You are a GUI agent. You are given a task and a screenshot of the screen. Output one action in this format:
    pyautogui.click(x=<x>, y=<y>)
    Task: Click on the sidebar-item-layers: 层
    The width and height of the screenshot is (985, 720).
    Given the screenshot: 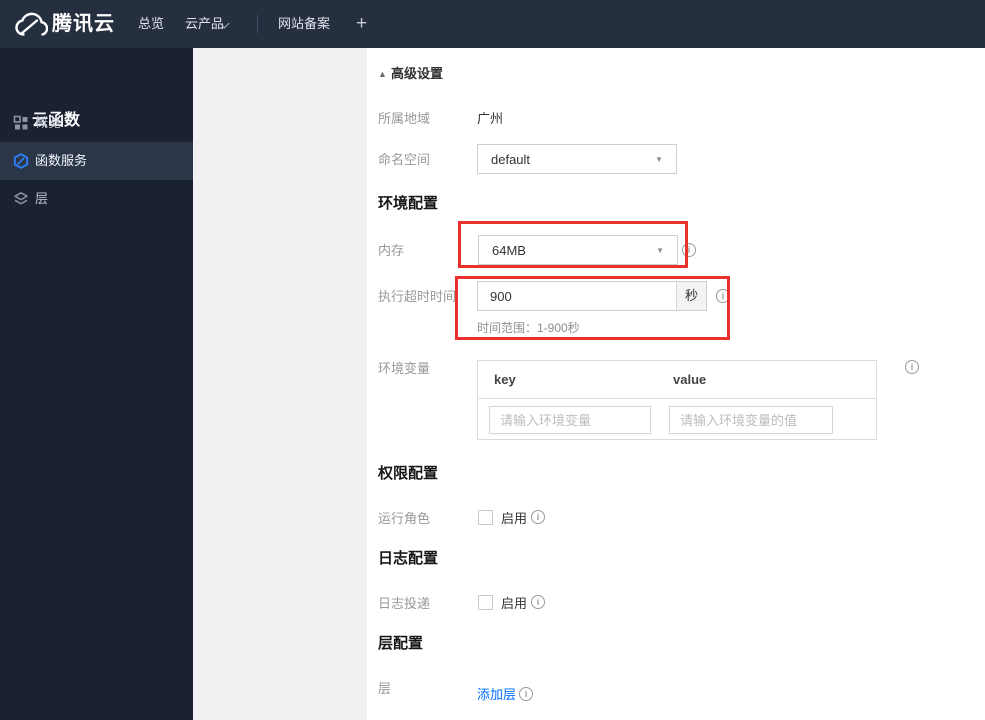 What is the action you would take?
    pyautogui.click(x=96, y=199)
    